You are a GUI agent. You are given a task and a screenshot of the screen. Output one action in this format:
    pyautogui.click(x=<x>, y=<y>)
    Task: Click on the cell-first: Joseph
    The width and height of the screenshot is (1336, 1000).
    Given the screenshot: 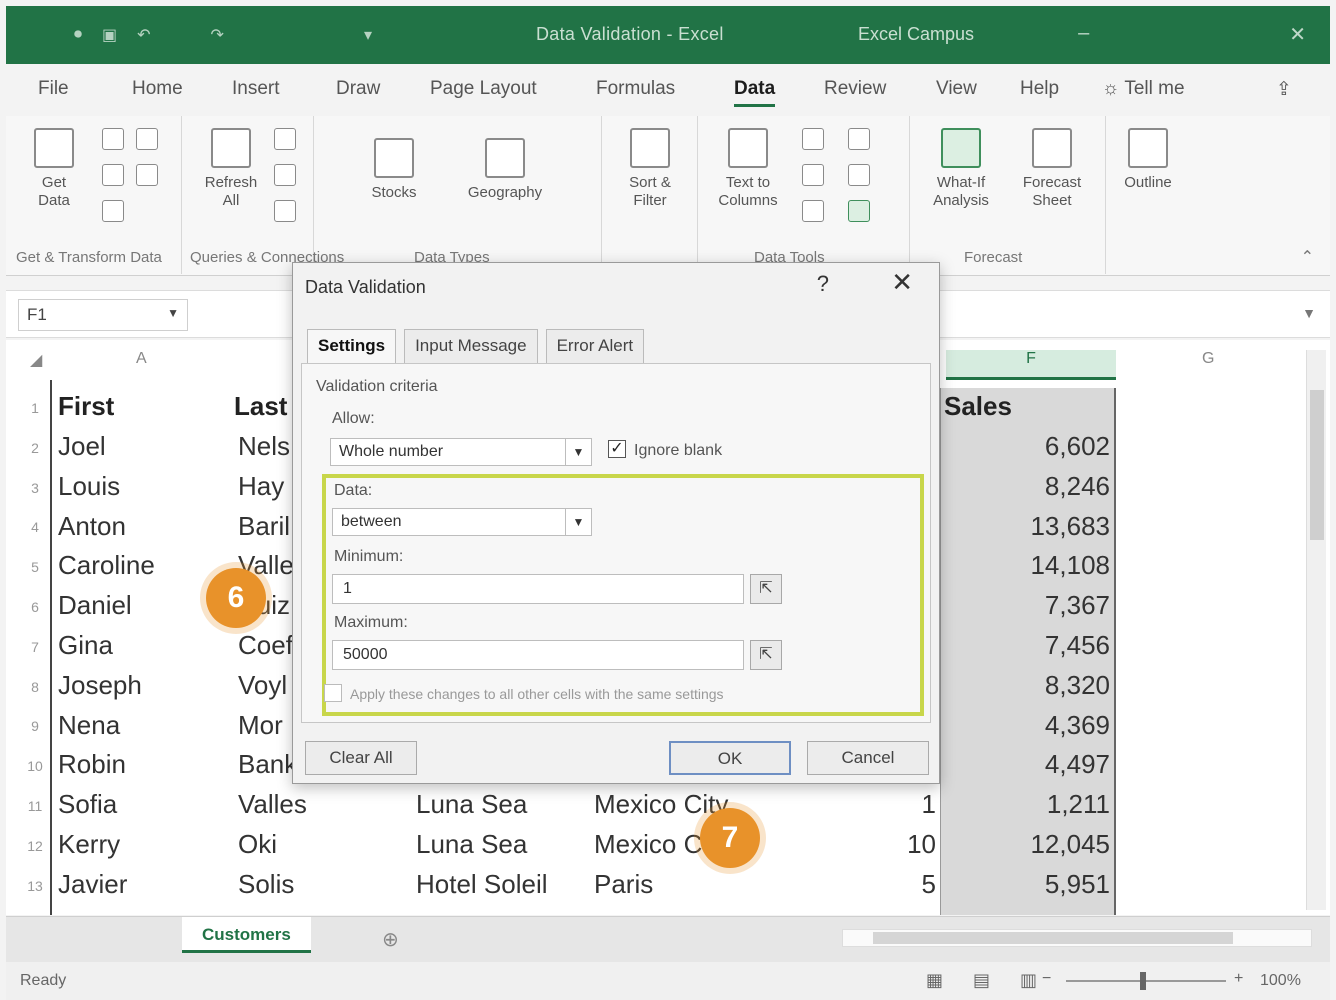 What is the action you would take?
    pyautogui.click(x=100, y=685)
    